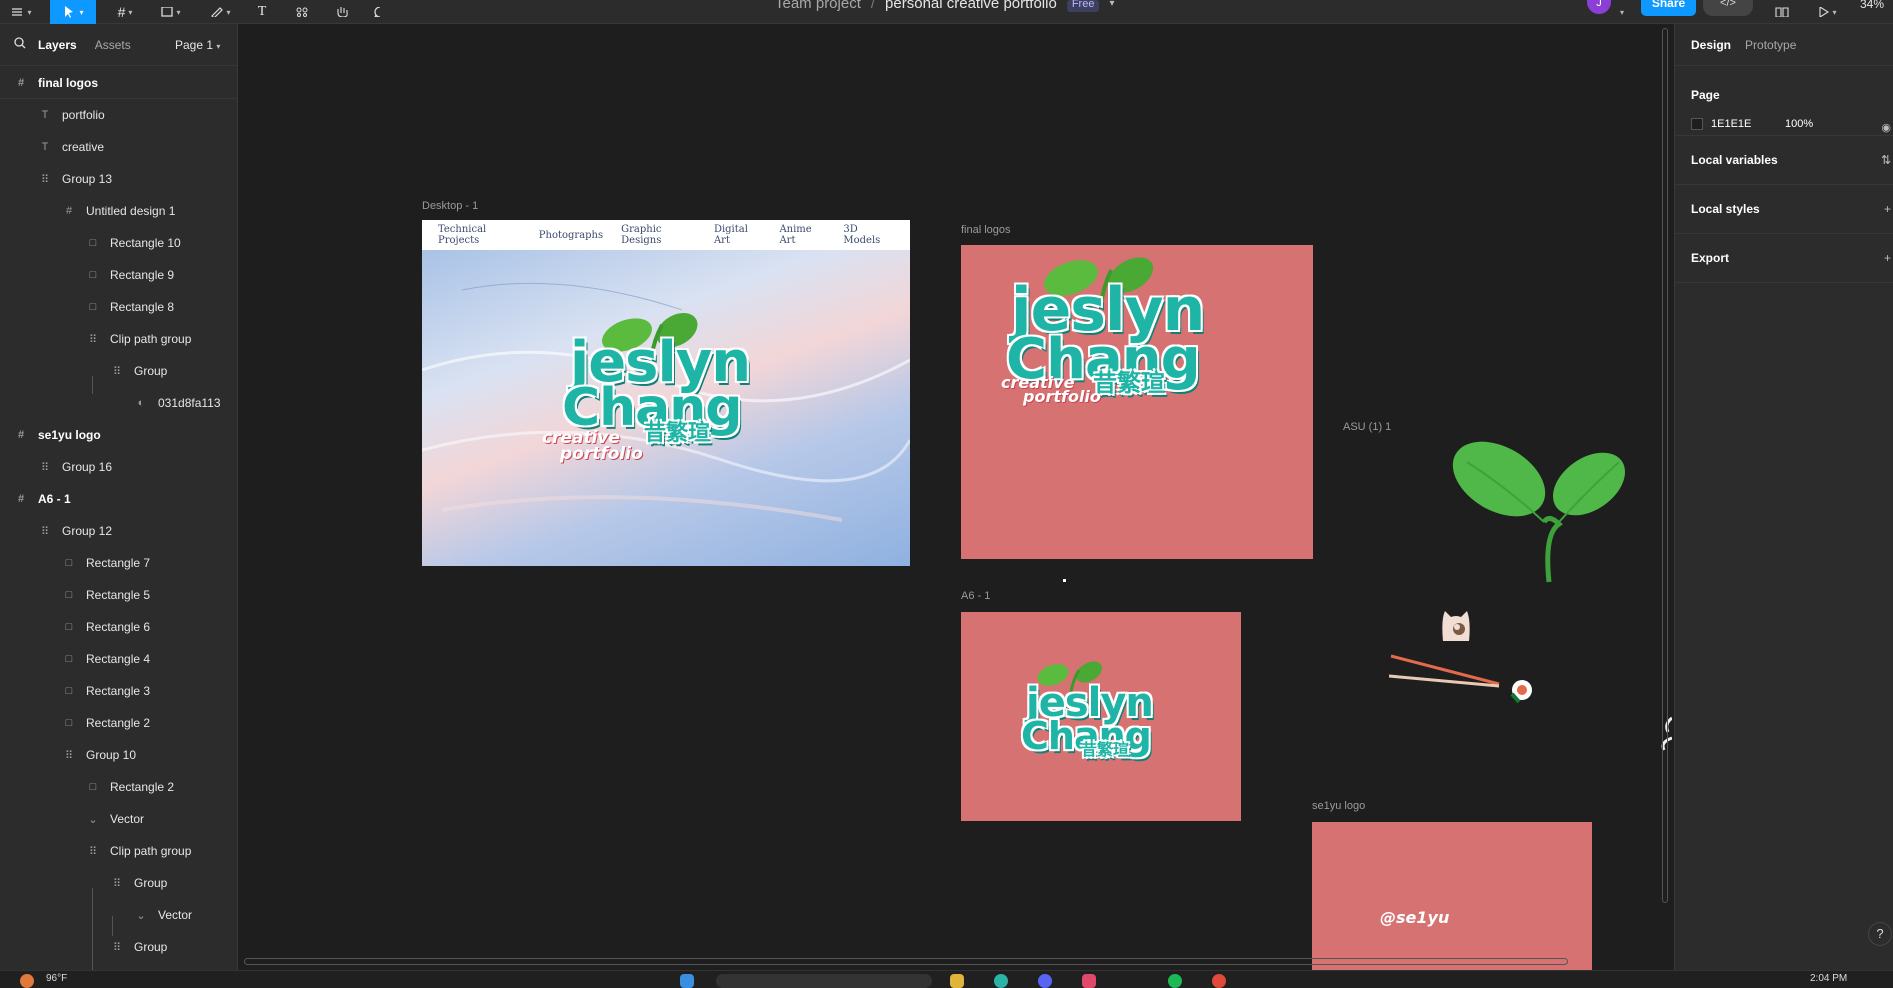  What do you see at coordinates (118, 691) in the screenshot?
I see `layer-row: □ Rectangle 3` at bounding box center [118, 691].